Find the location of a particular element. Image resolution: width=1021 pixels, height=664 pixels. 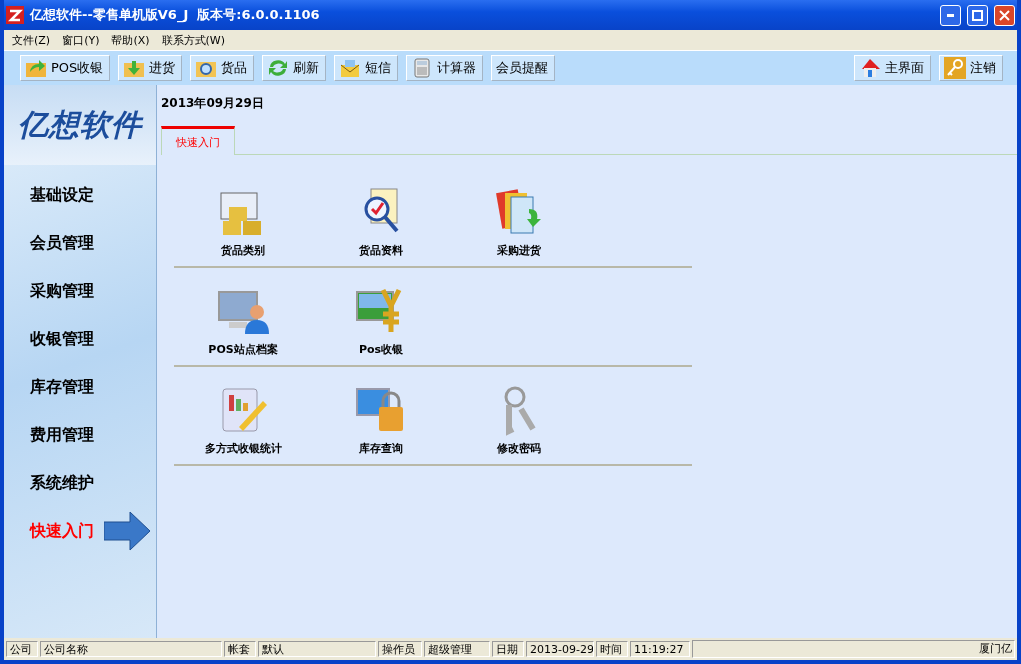

shortcut-label: Pos收银 is located at coordinates (381, 349).